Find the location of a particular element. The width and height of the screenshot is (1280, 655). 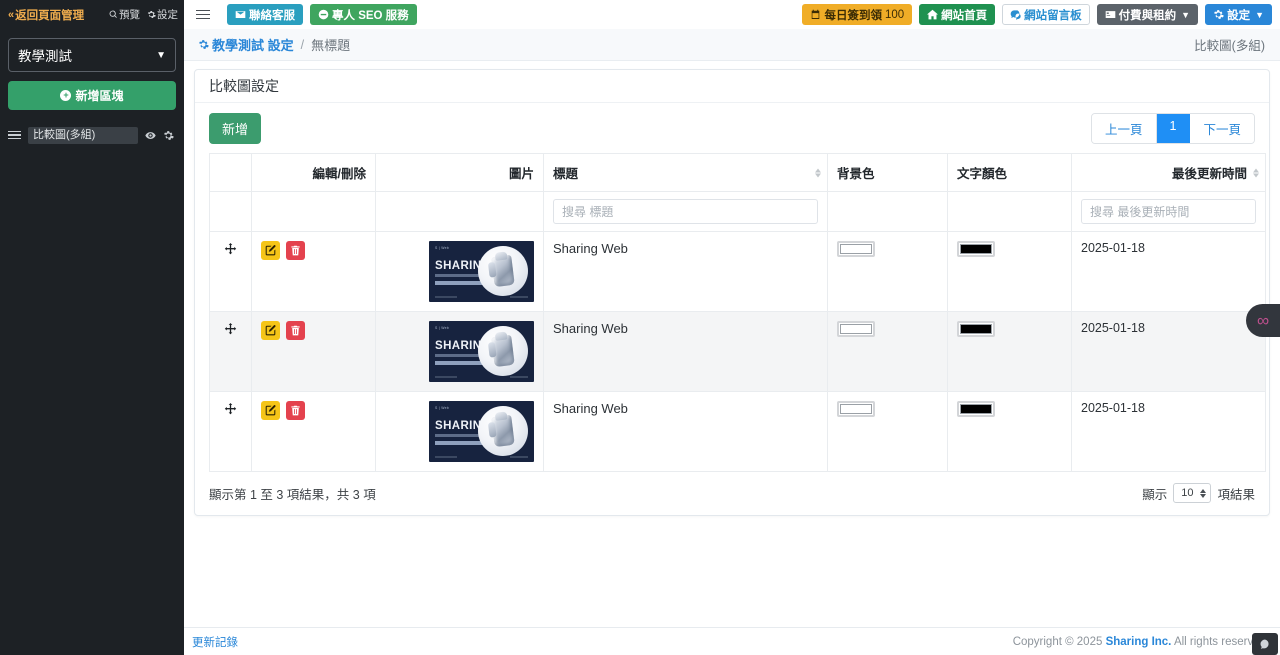

filter-cell-move is located at coordinates (230, 211).